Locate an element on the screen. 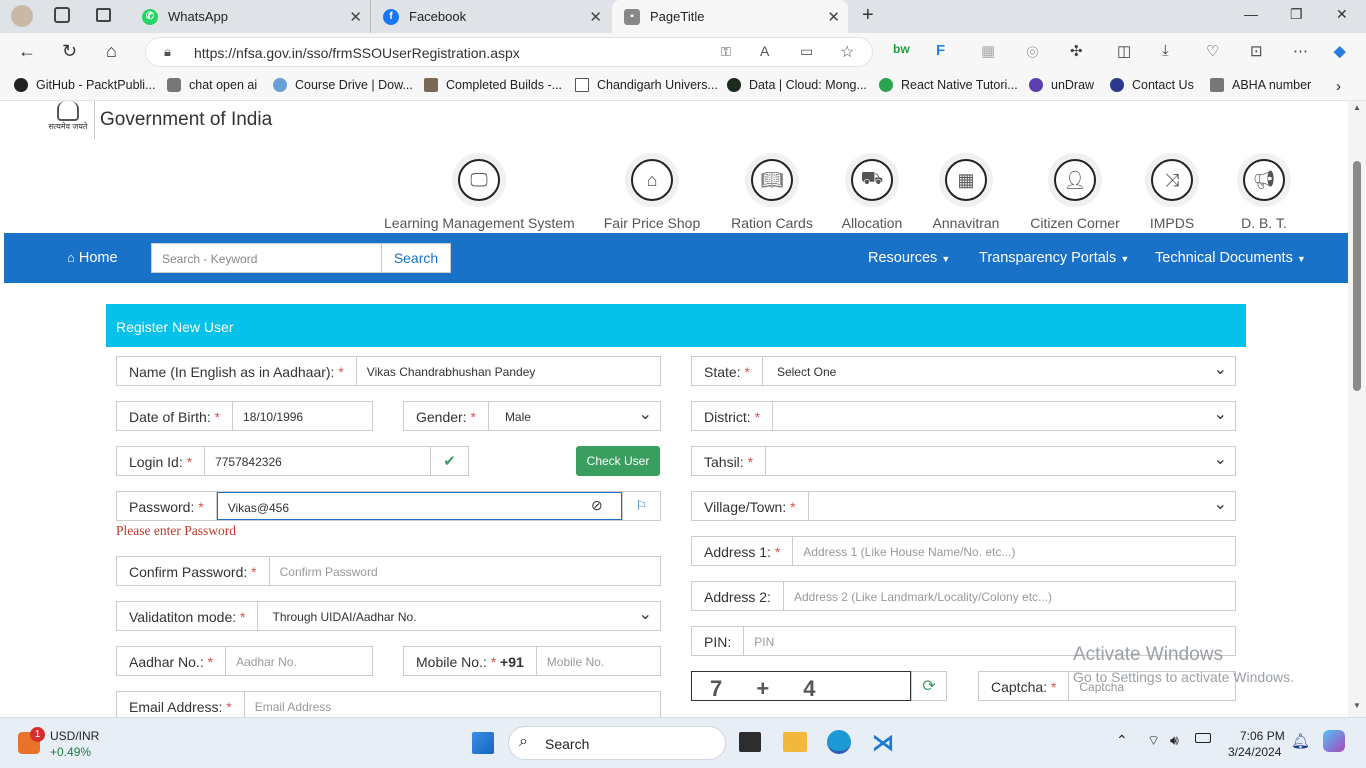 Image resolution: width=1366 pixels, height=768 pixels. tab-pagetitle: ▪ PageTitle ✕ is located at coordinates (730, 16).